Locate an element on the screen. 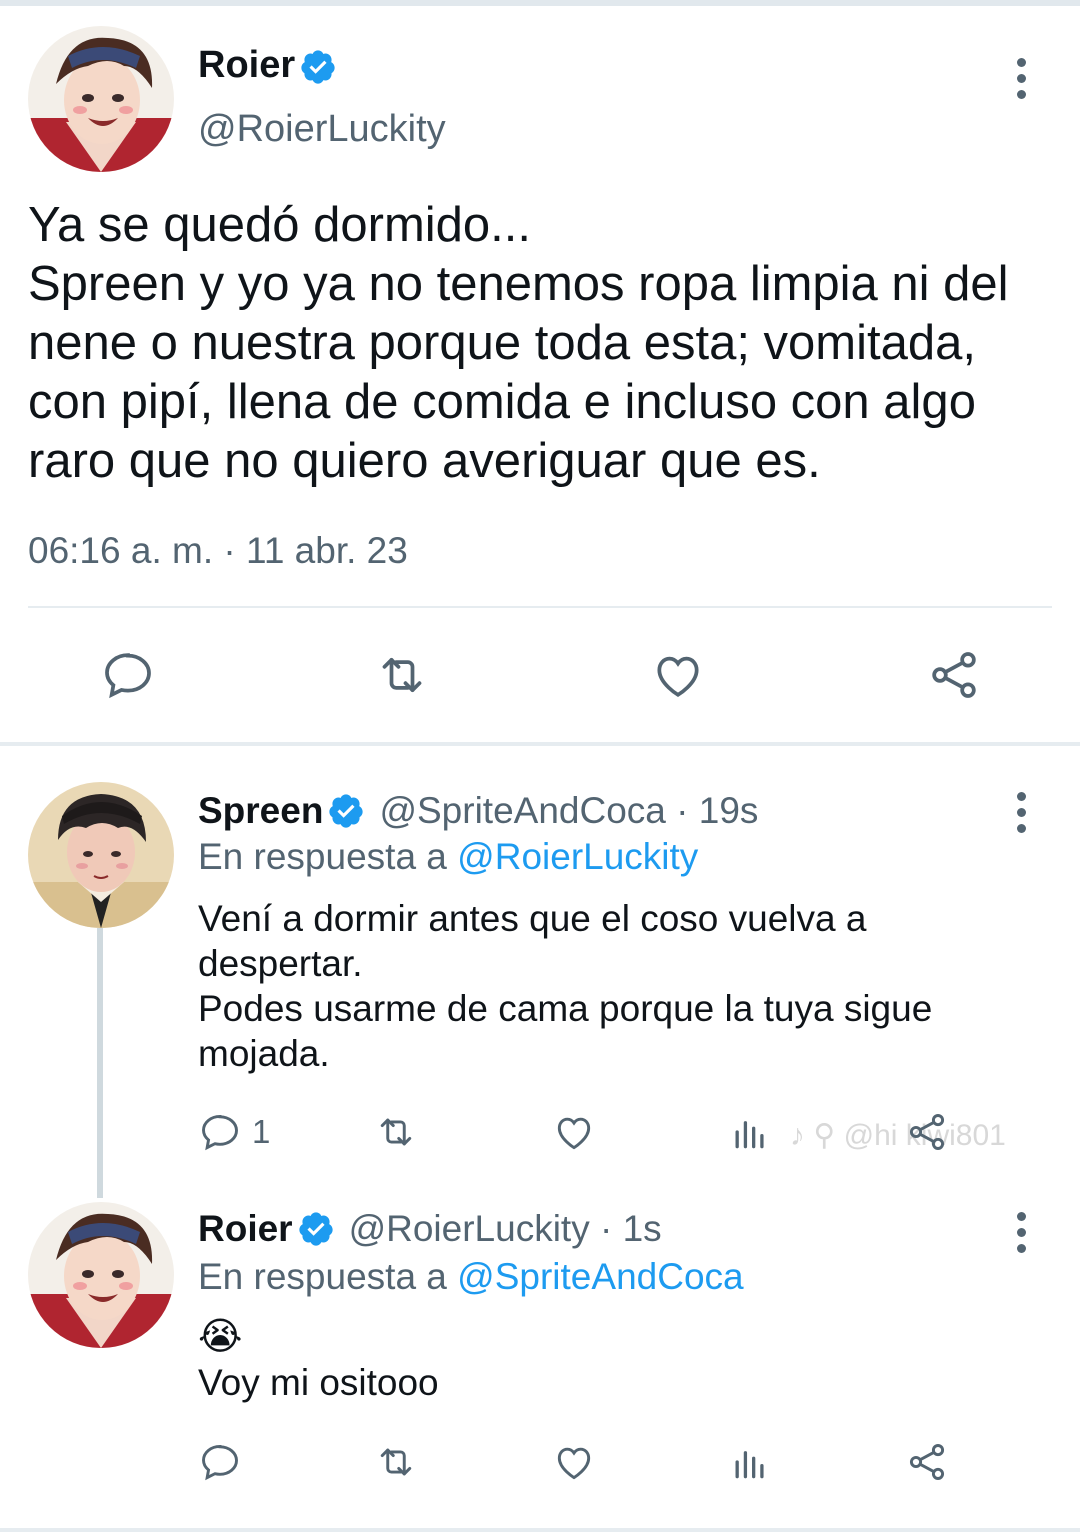 The image size is (1080, 1539). reply2-views-button is located at coordinates (750, 1462).